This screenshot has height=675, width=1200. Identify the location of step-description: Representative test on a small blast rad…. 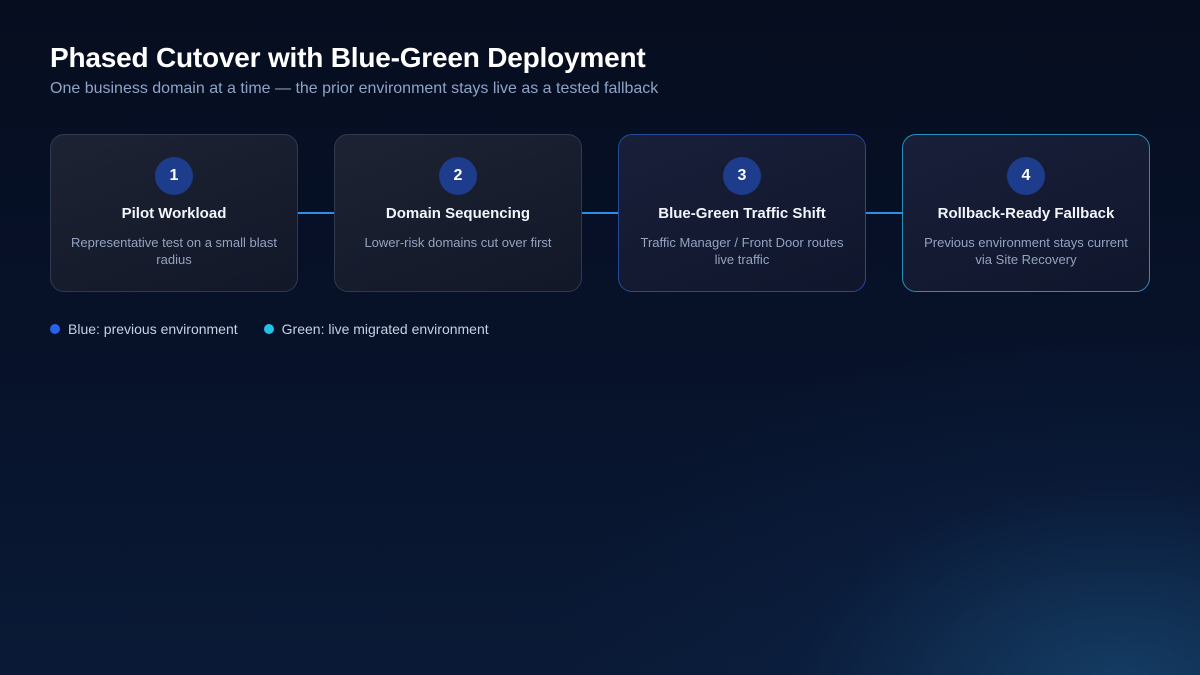
(174, 251).